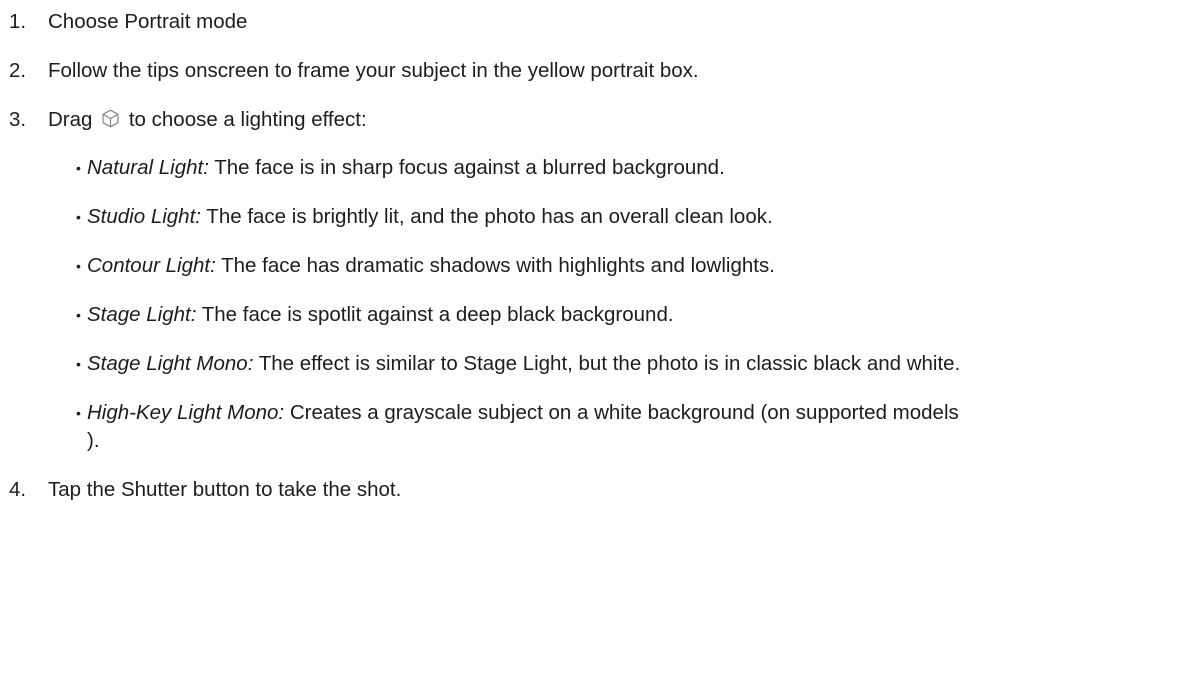  Describe the element at coordinates (186, 412) in the screenshot. I see `effect-name: High-Key Light Mono:` at that location.